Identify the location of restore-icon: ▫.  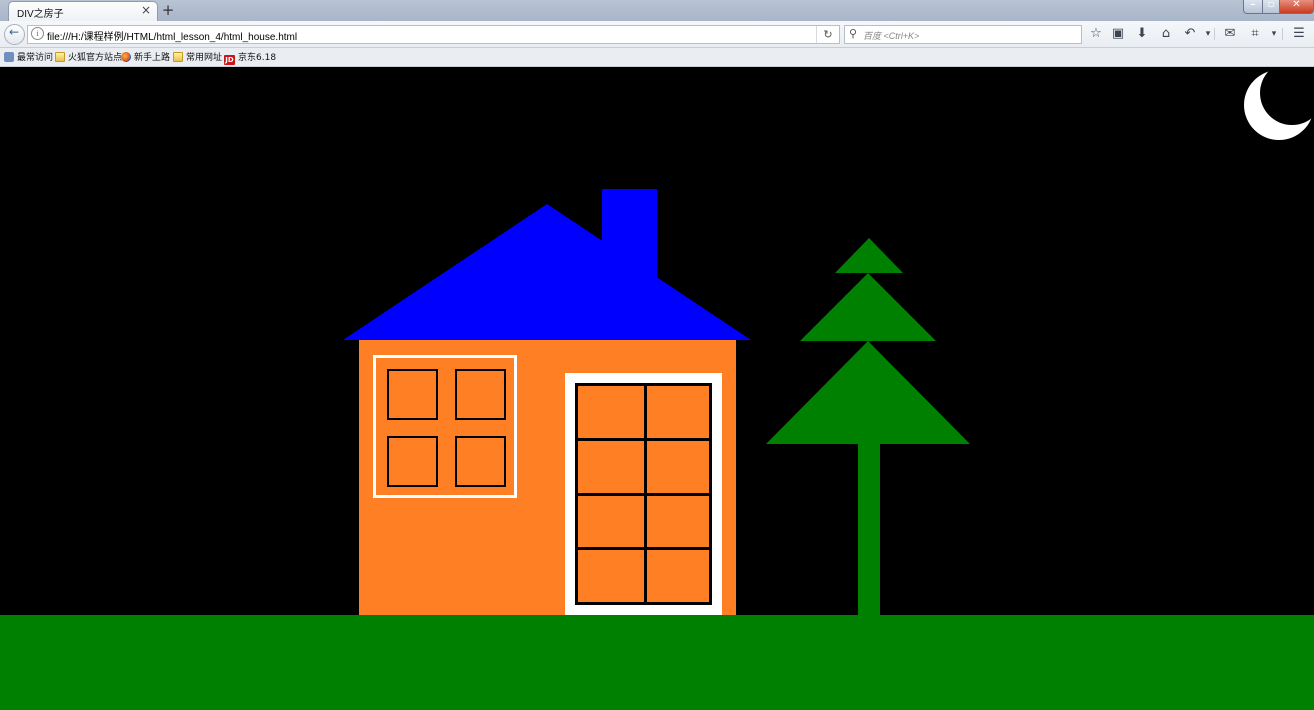
(1271, 5).